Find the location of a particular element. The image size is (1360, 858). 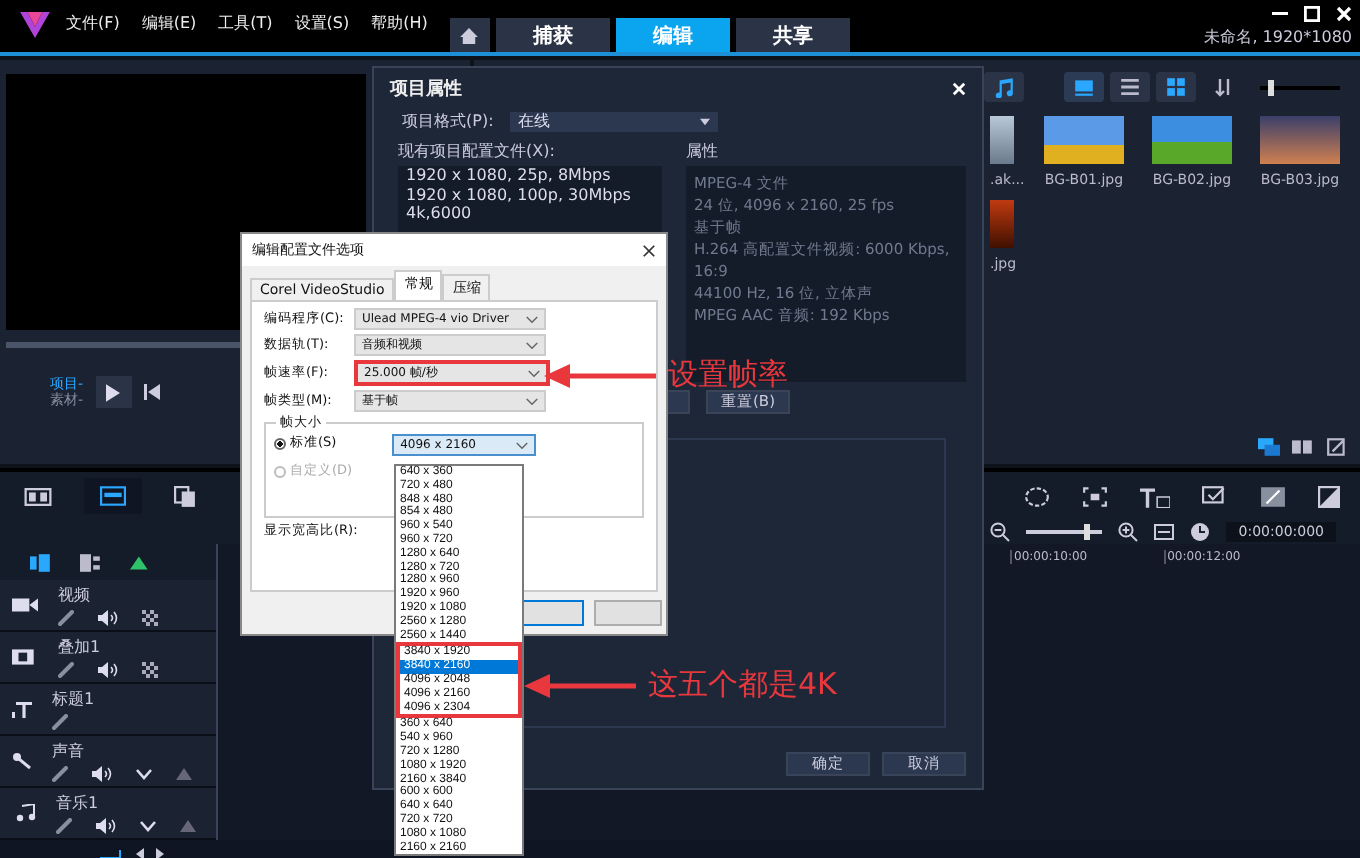

track-header: 声音 is located at coordinates (108, 762).